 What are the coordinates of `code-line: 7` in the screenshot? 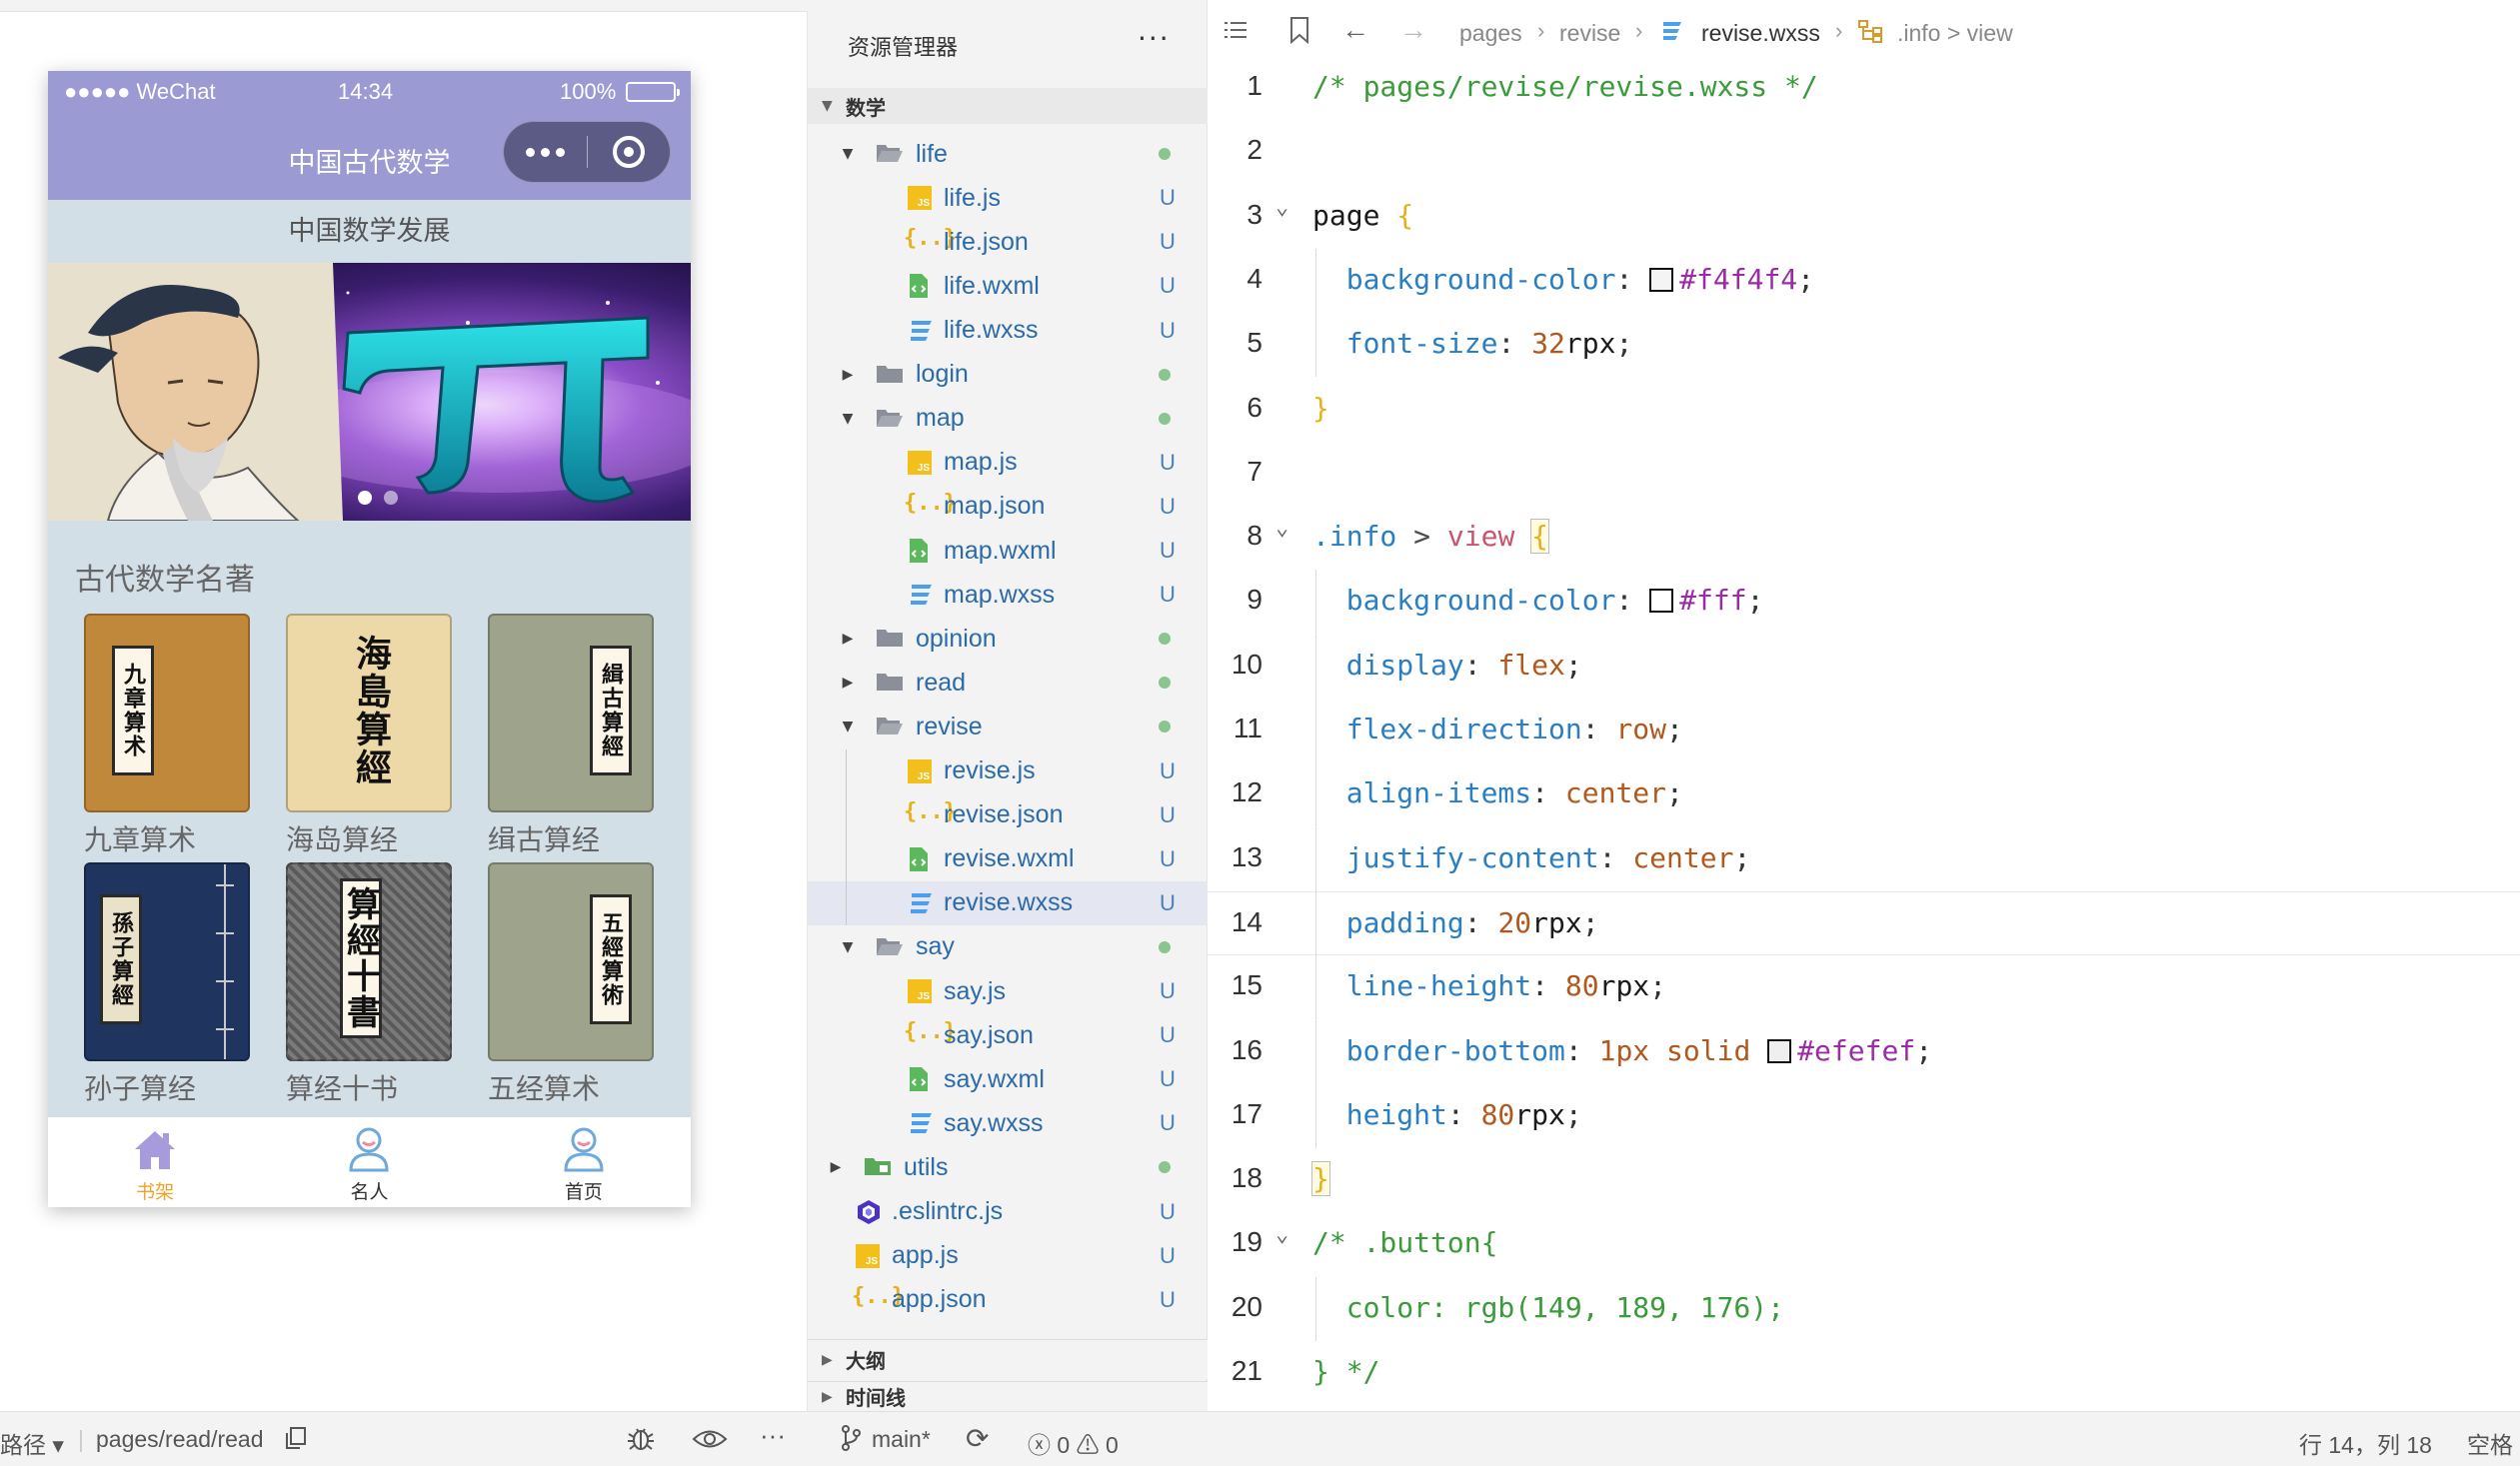 It's located at (1864, 474).